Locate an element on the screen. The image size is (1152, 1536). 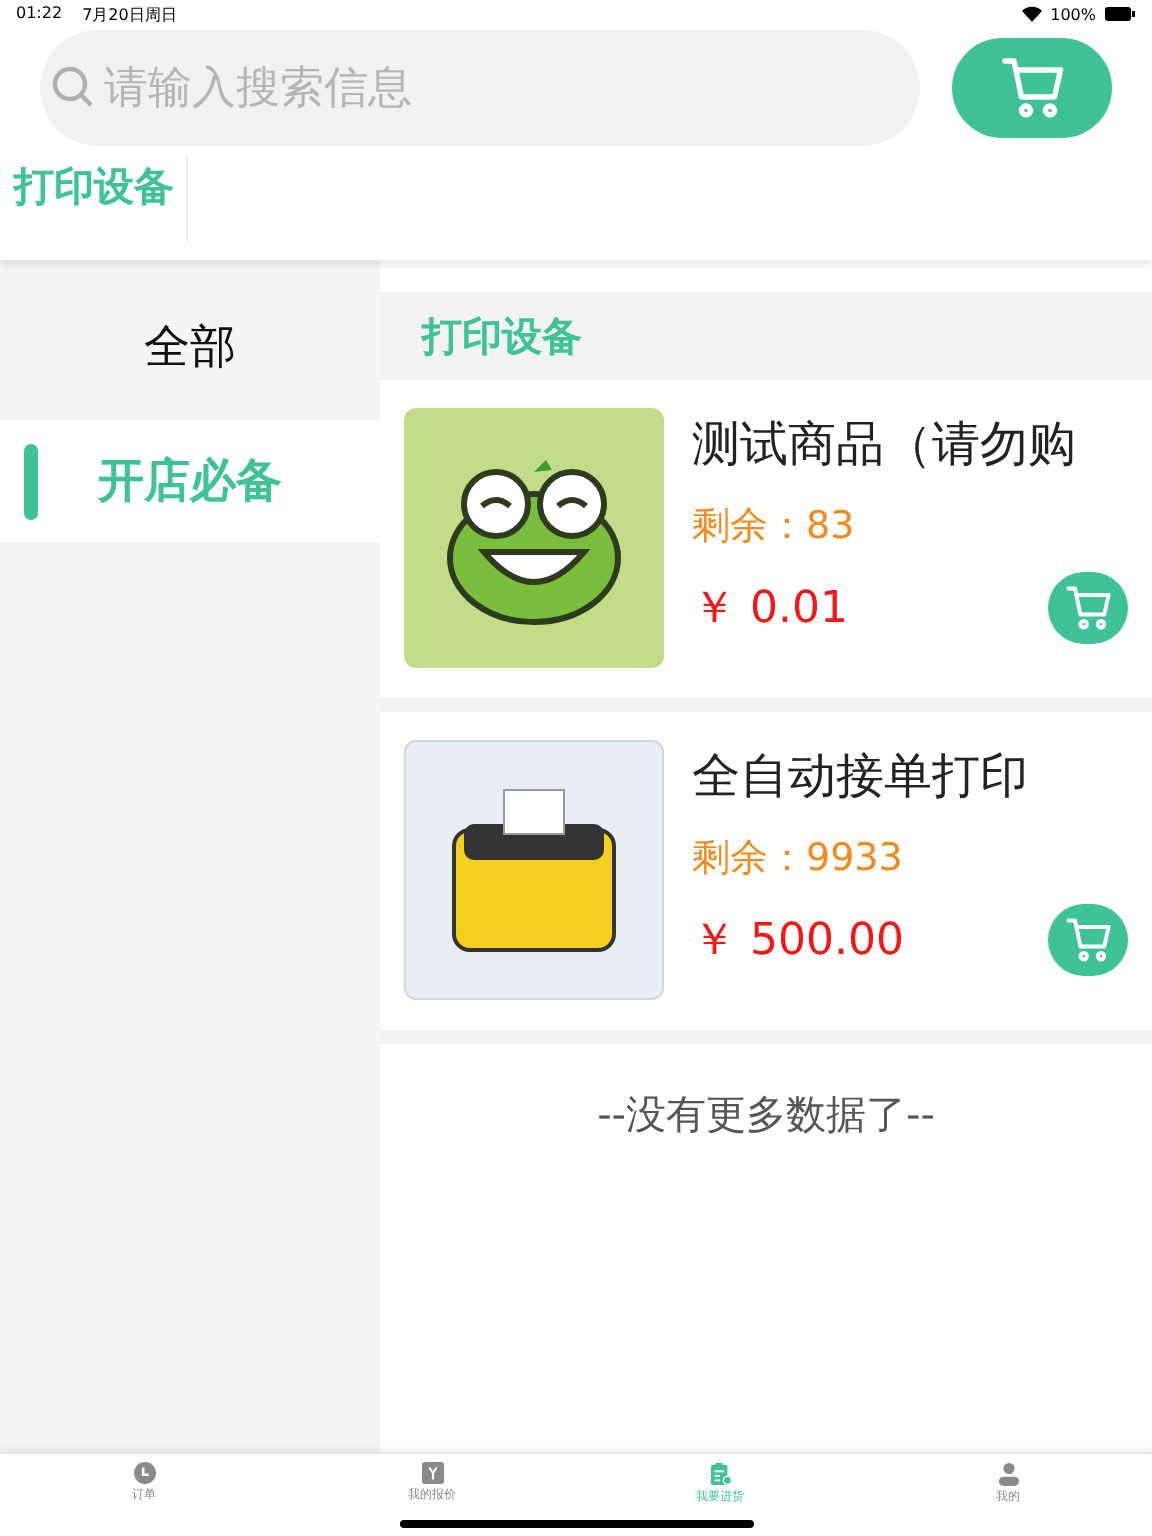
product-price: ￥ 0.01 is located at coordinates (770, 610).